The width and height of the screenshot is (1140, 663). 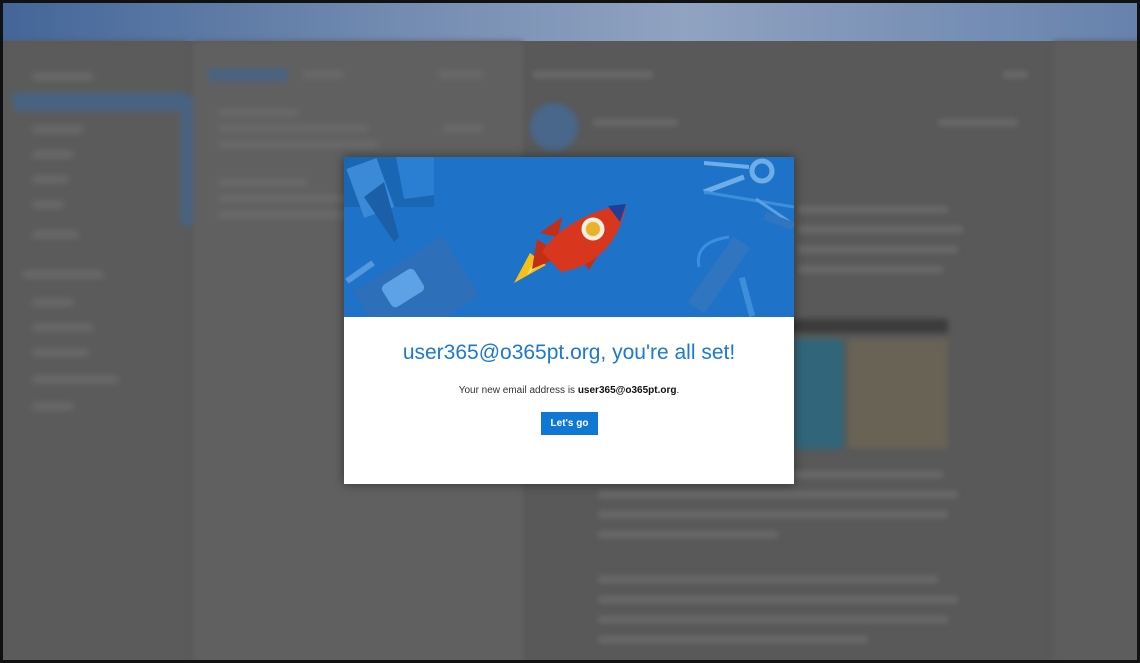 I want to click on lets-go-button: Let's go, so click(x=569, y=423).